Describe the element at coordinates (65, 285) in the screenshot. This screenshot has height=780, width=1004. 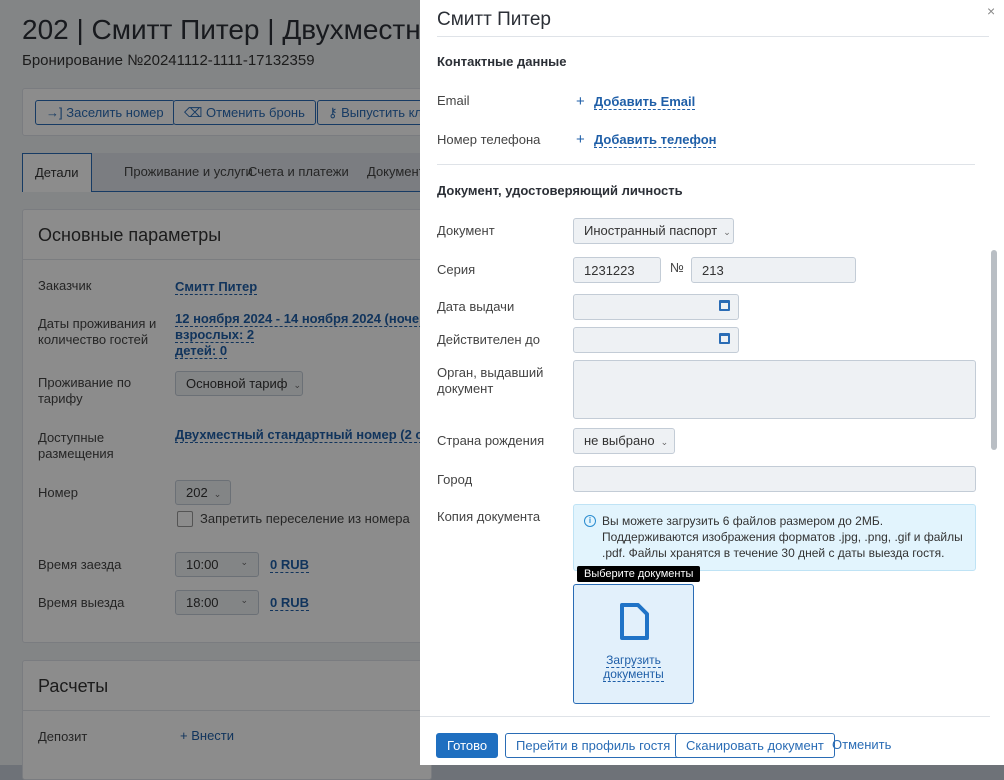
I see `customer-label: Заказчик` at that location.